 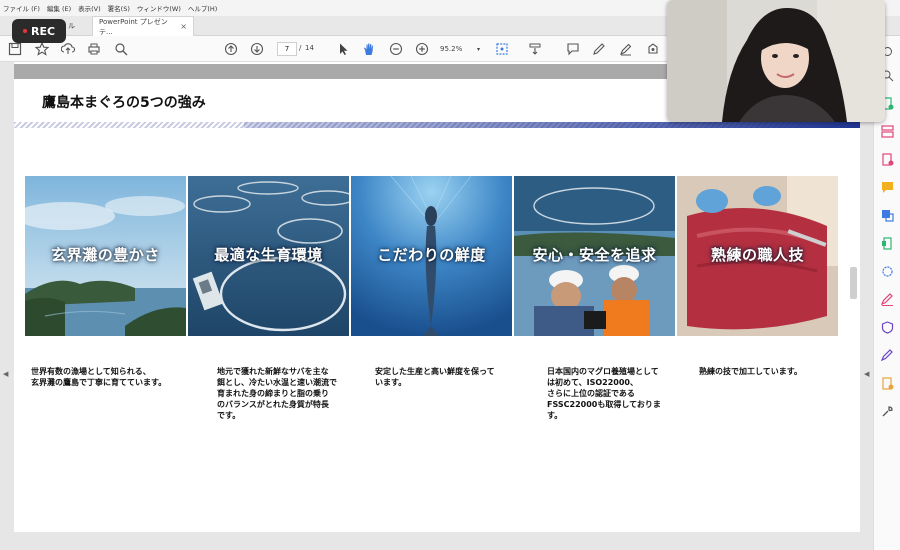 What do you see at coordinates (887, 159) in the screenshot?
I see `export-pdf-icon` at bounding box center [887, 159].